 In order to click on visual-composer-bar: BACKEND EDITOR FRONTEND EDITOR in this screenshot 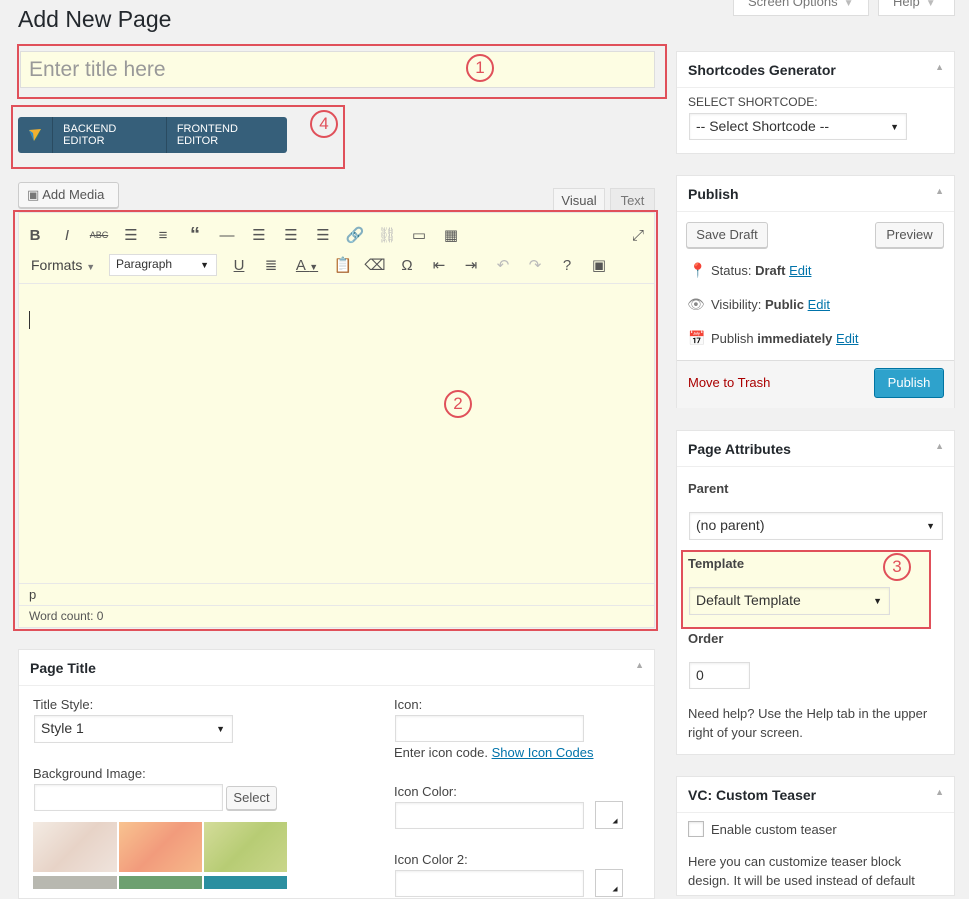, I will do `click(152, 135)`.